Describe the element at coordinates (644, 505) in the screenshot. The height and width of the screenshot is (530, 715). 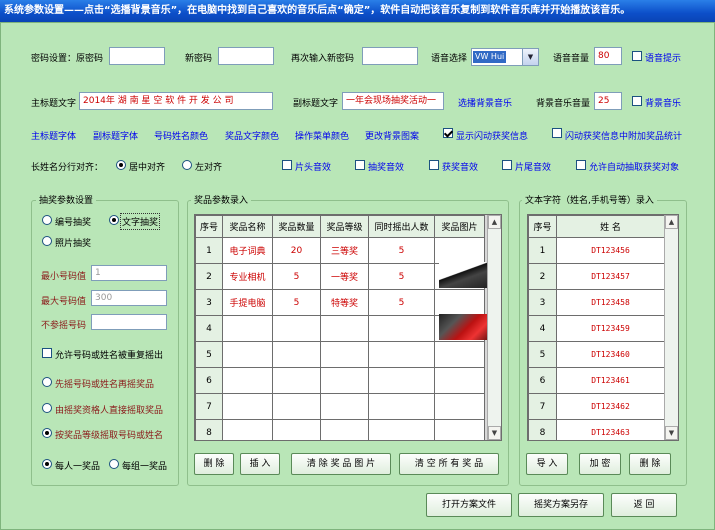
I see `back-button: 返 回` at that location.